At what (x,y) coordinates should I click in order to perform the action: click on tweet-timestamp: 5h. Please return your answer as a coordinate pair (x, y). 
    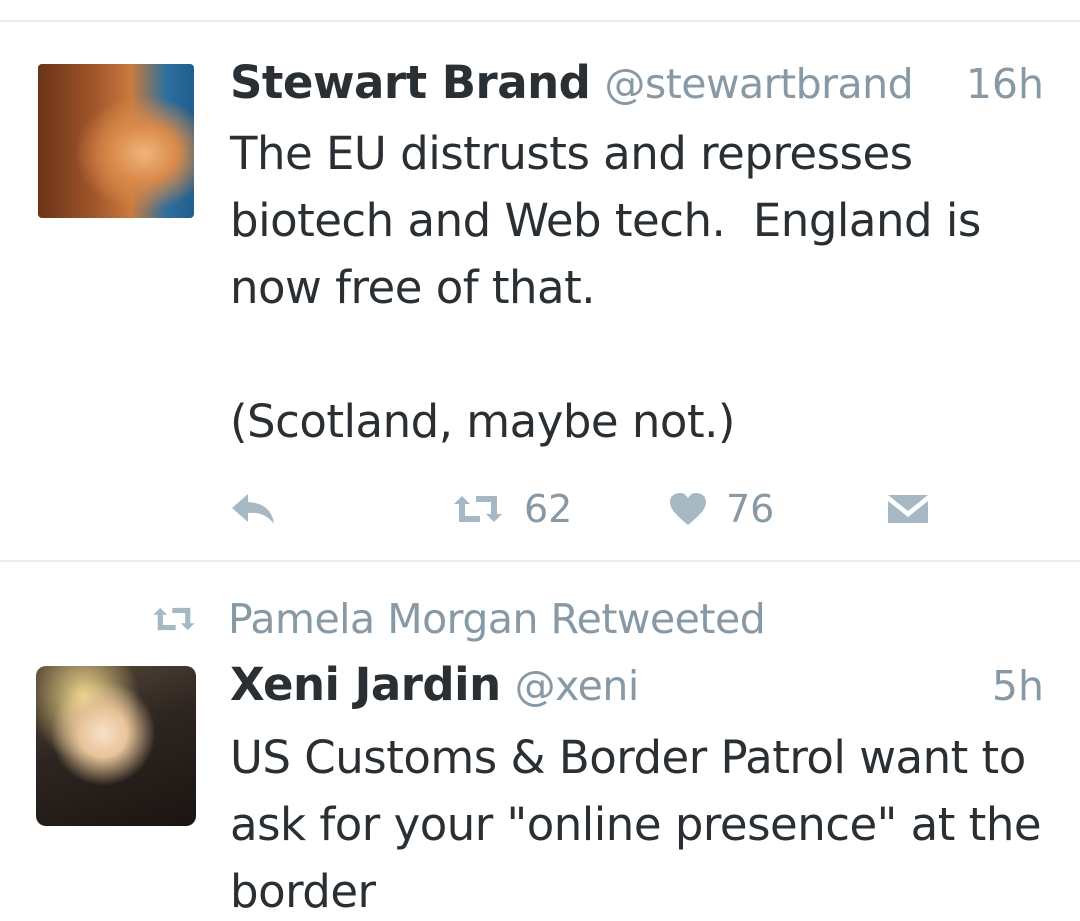
    Looking at the image, I should click on (1018, 686).